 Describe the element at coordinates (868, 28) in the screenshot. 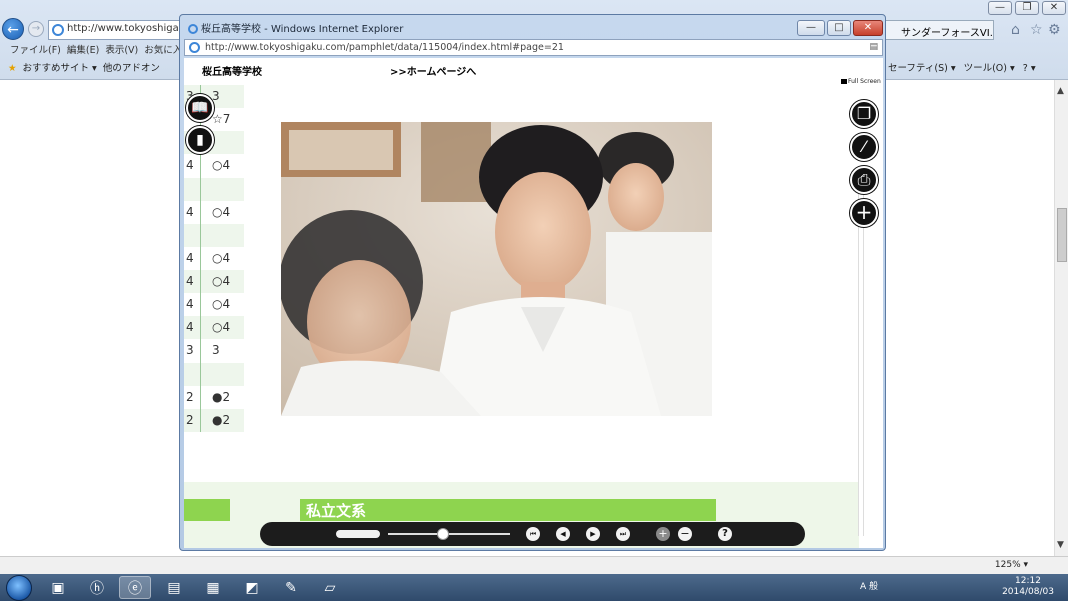

I see `popup-close-button: ✕` at that location.